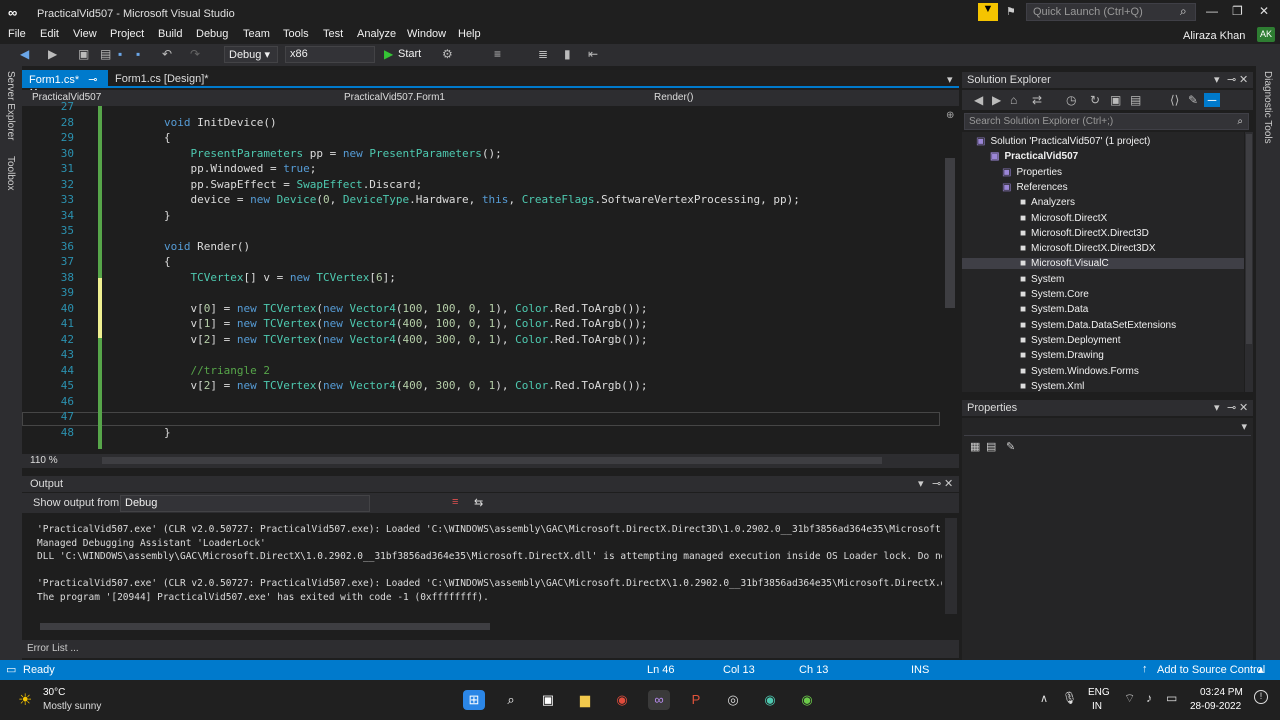 Image resolution: width=1280 pixels, height=720 pixels. I want to click on task-view-icon: ▣, so click(548, 700).